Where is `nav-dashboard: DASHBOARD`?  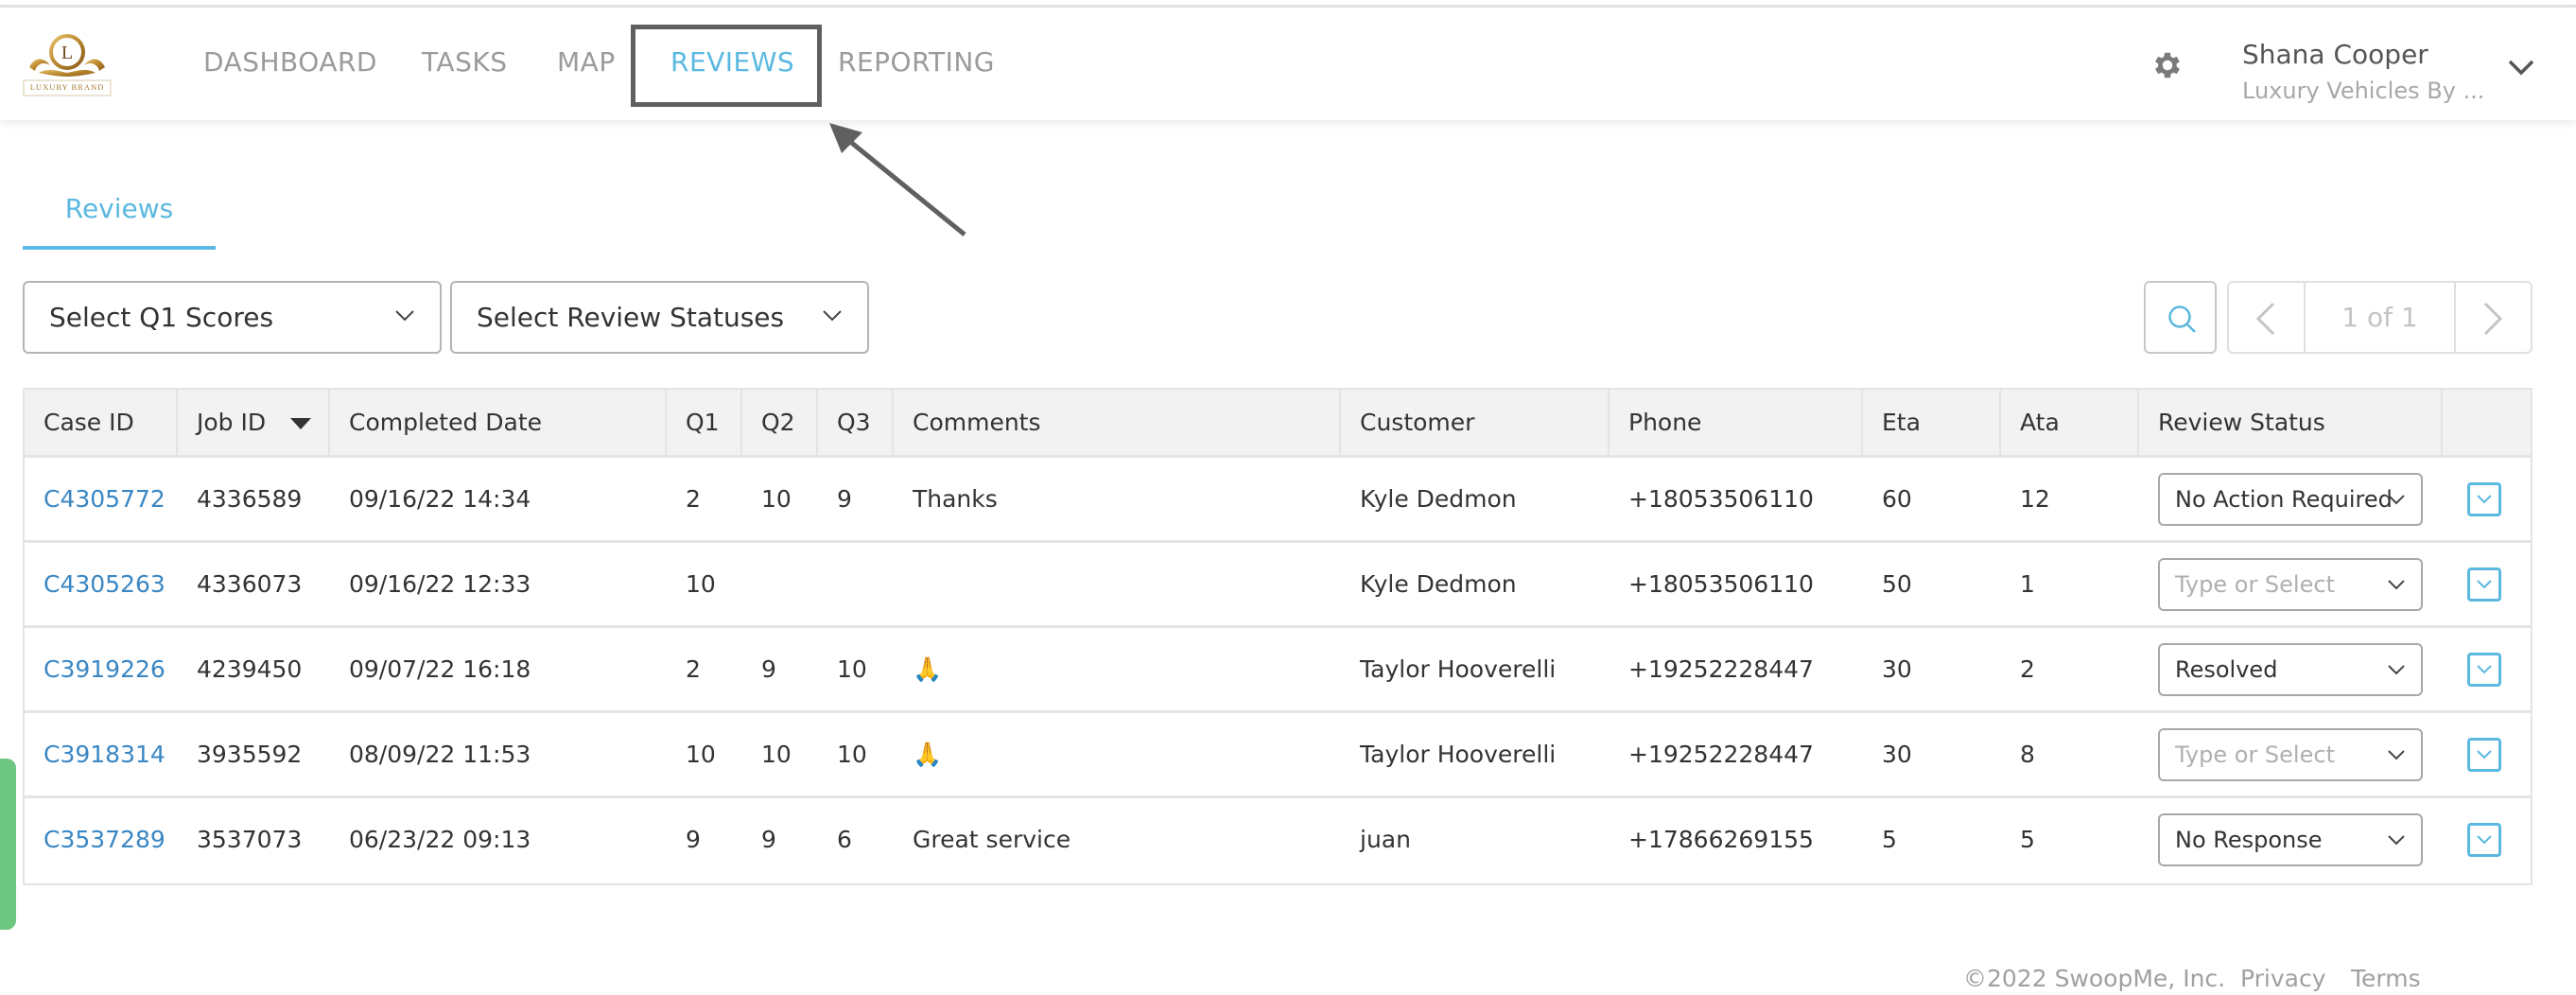 nav-dashboard: DASHBOARD is located at coordinates (290, 62).